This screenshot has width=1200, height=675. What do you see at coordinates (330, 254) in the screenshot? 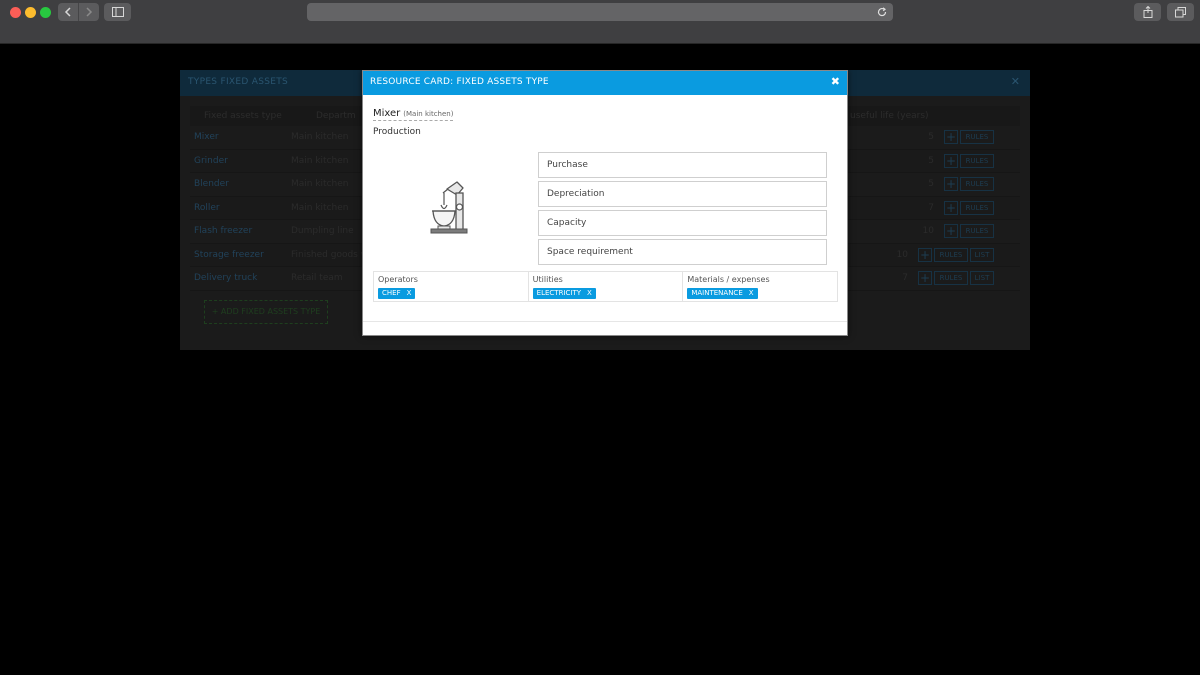
I see `department-cell: Finished goods w` at bounding box center [330, 254].